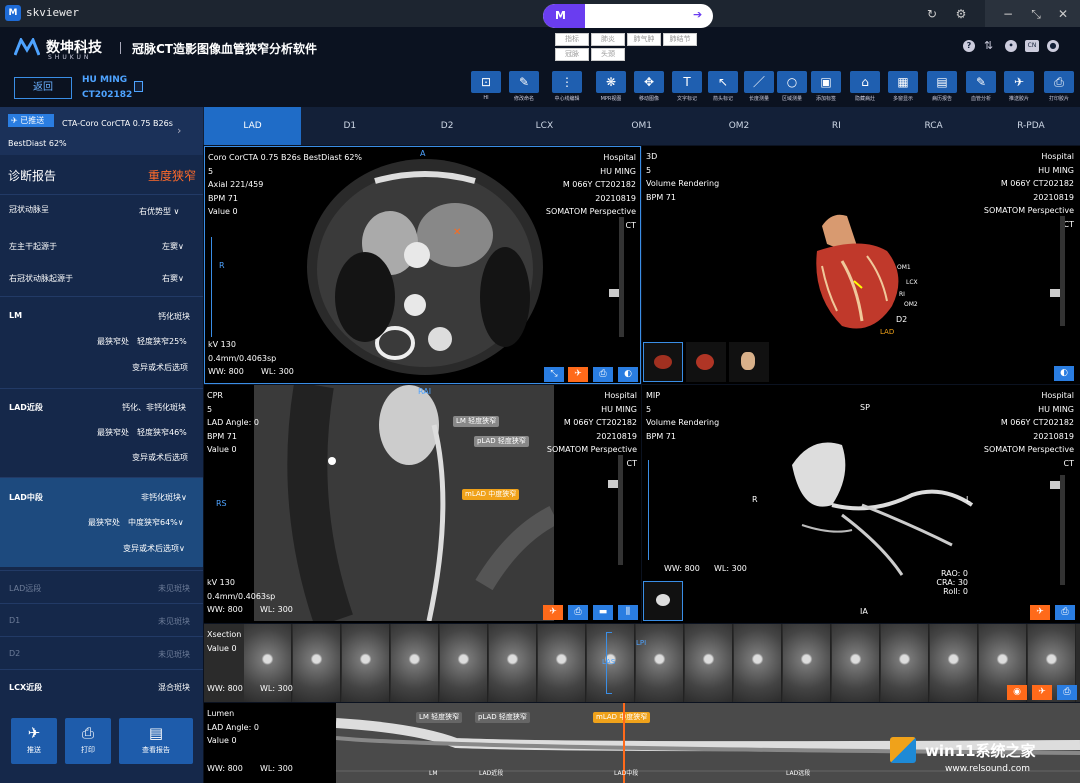  I want to click on toolbar-button: ✎ 修改命名, so click(524, 89).